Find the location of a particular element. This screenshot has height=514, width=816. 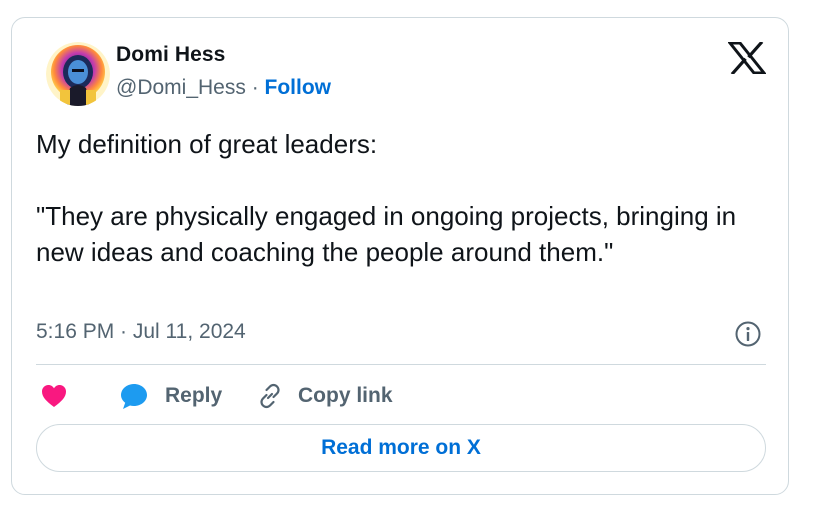

reply-button: Reply is located at coordinates (170, 396).